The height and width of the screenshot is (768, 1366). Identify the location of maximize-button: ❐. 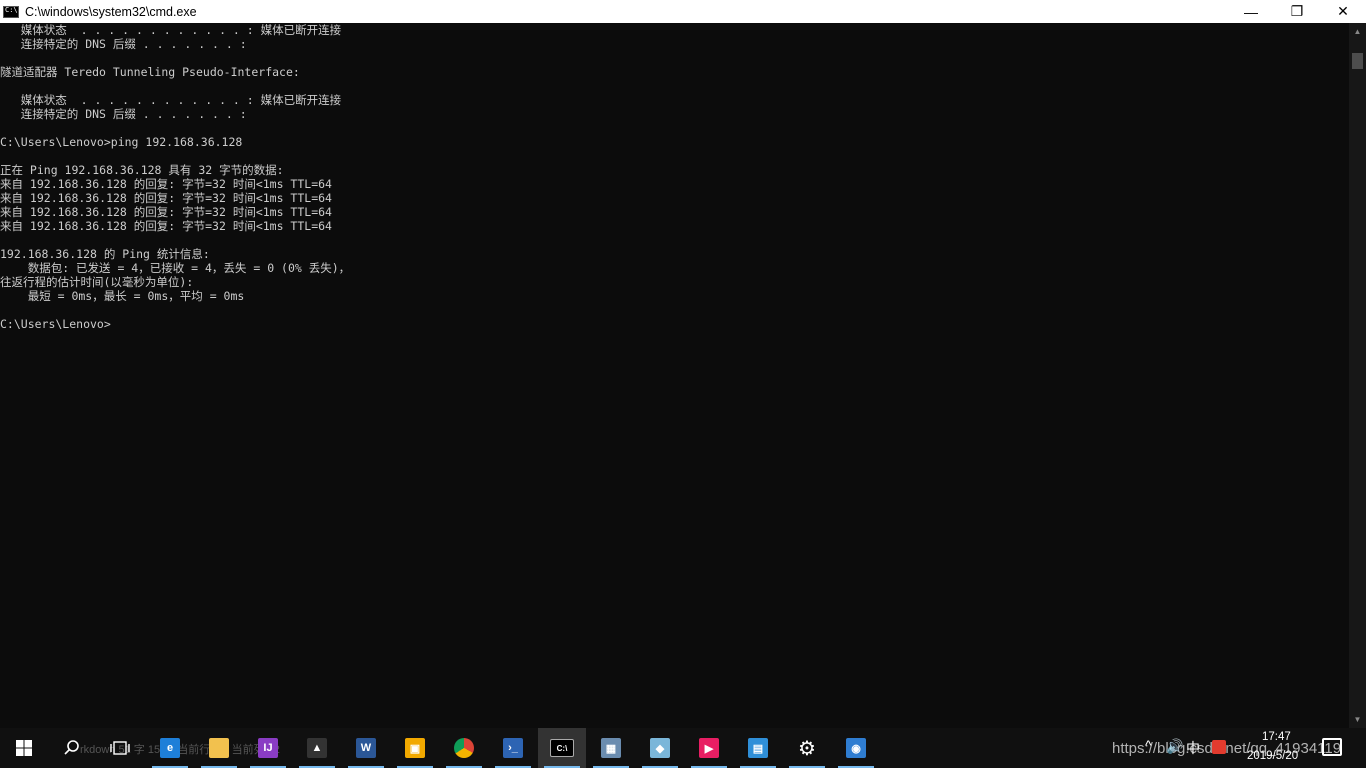
(1297, 11).